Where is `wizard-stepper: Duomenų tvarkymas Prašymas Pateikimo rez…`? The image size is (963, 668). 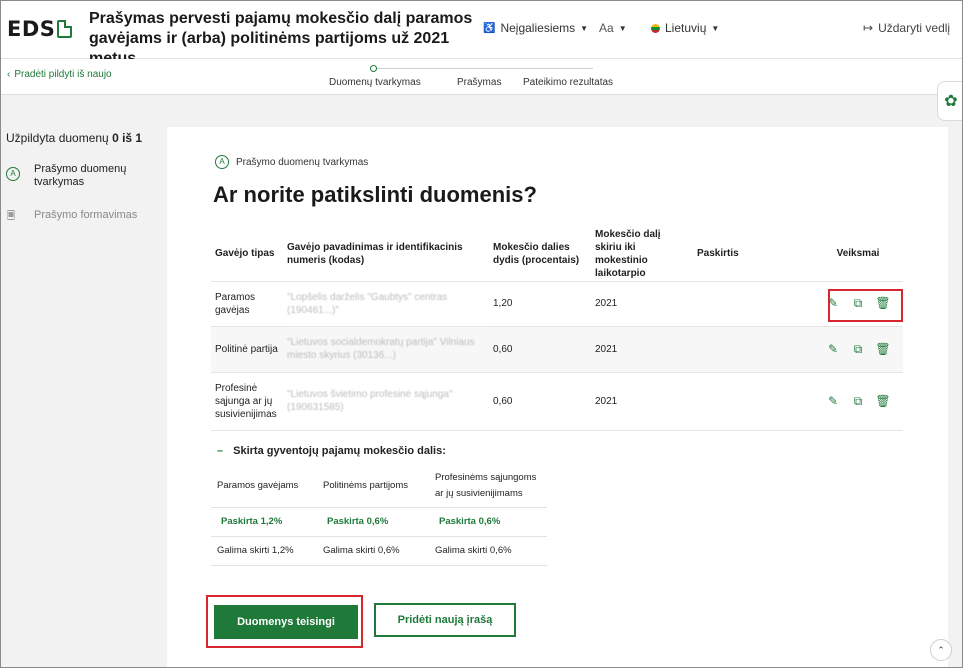 wizard-stepper: Duomenų tvarkymas Prašymas Pateikimo rez… is located at coordinates (471, 77).